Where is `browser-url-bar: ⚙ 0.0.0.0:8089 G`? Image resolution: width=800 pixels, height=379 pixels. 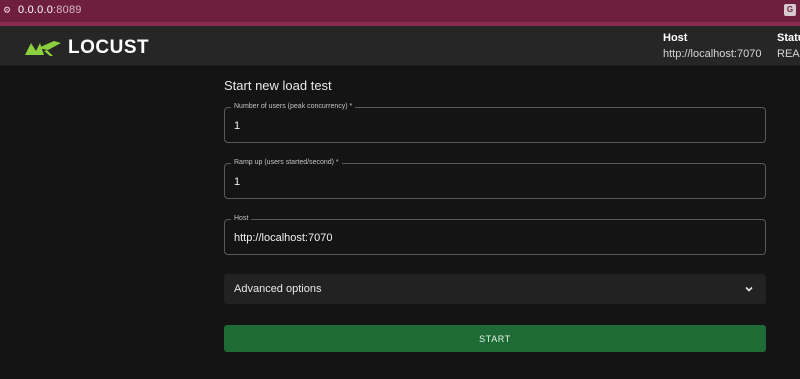 browser-url-bar: ⚙ 0.0.0.0:8089 G is located at coordinates (400, 11).